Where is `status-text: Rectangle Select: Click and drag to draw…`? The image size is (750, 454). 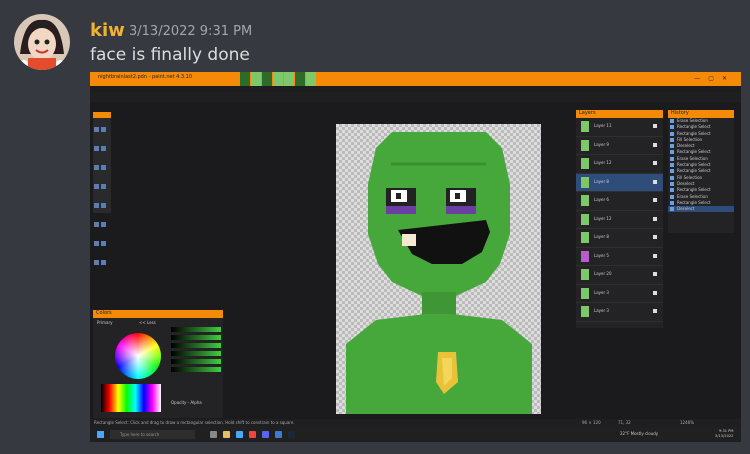 status-text: Rectangle Select: Click and drag to draw… is located at coordinates (194, 422).